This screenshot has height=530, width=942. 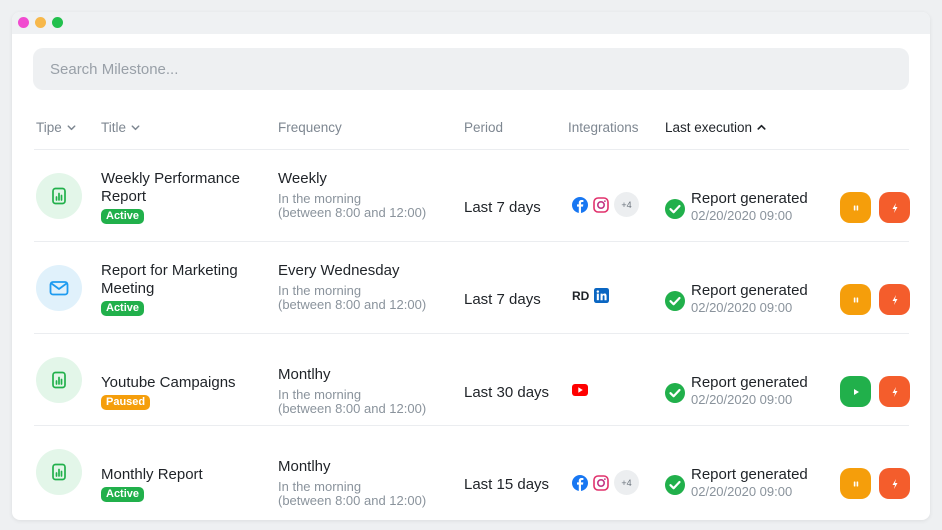 I want to click on report-title-cell: Monthly Report Active, so click(x=186, y=484).